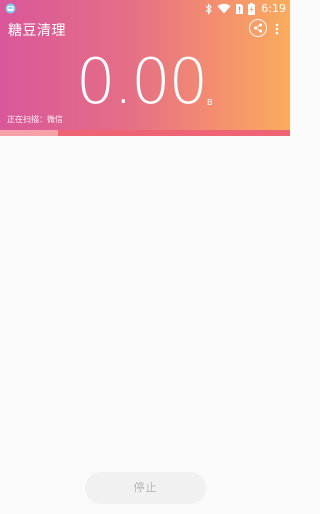 Image resolution: width=320 pixels, height=514 pixels. What do you see at coordinates (210, 102) in the screenshot?
I see `junk-size-unit: B` at bounding box center [210, 102].